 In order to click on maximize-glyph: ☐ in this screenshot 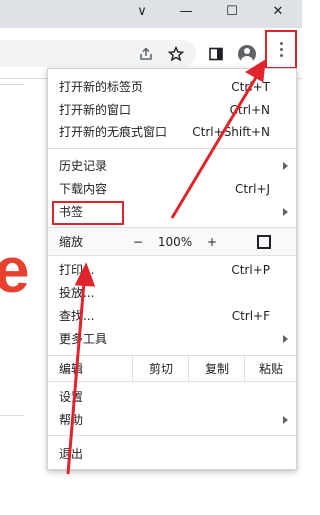, I will do `click(232, 11)`.